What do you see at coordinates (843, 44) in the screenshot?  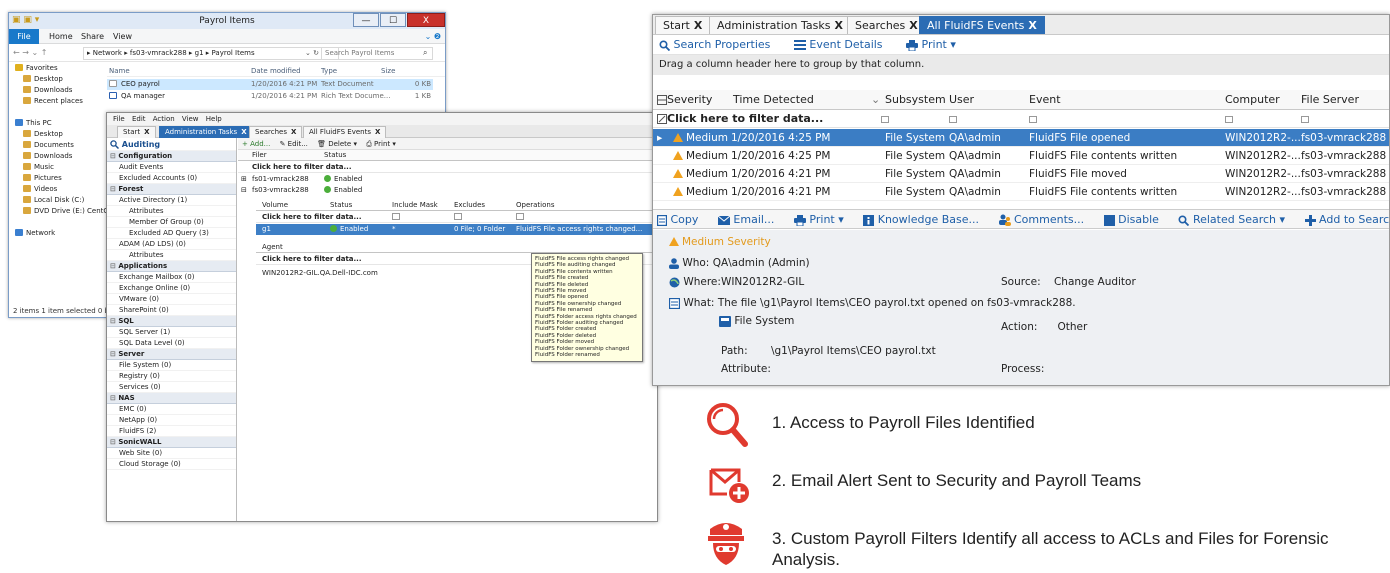 I see `event-details-button: Event Details` at bounding box center [843, 44].